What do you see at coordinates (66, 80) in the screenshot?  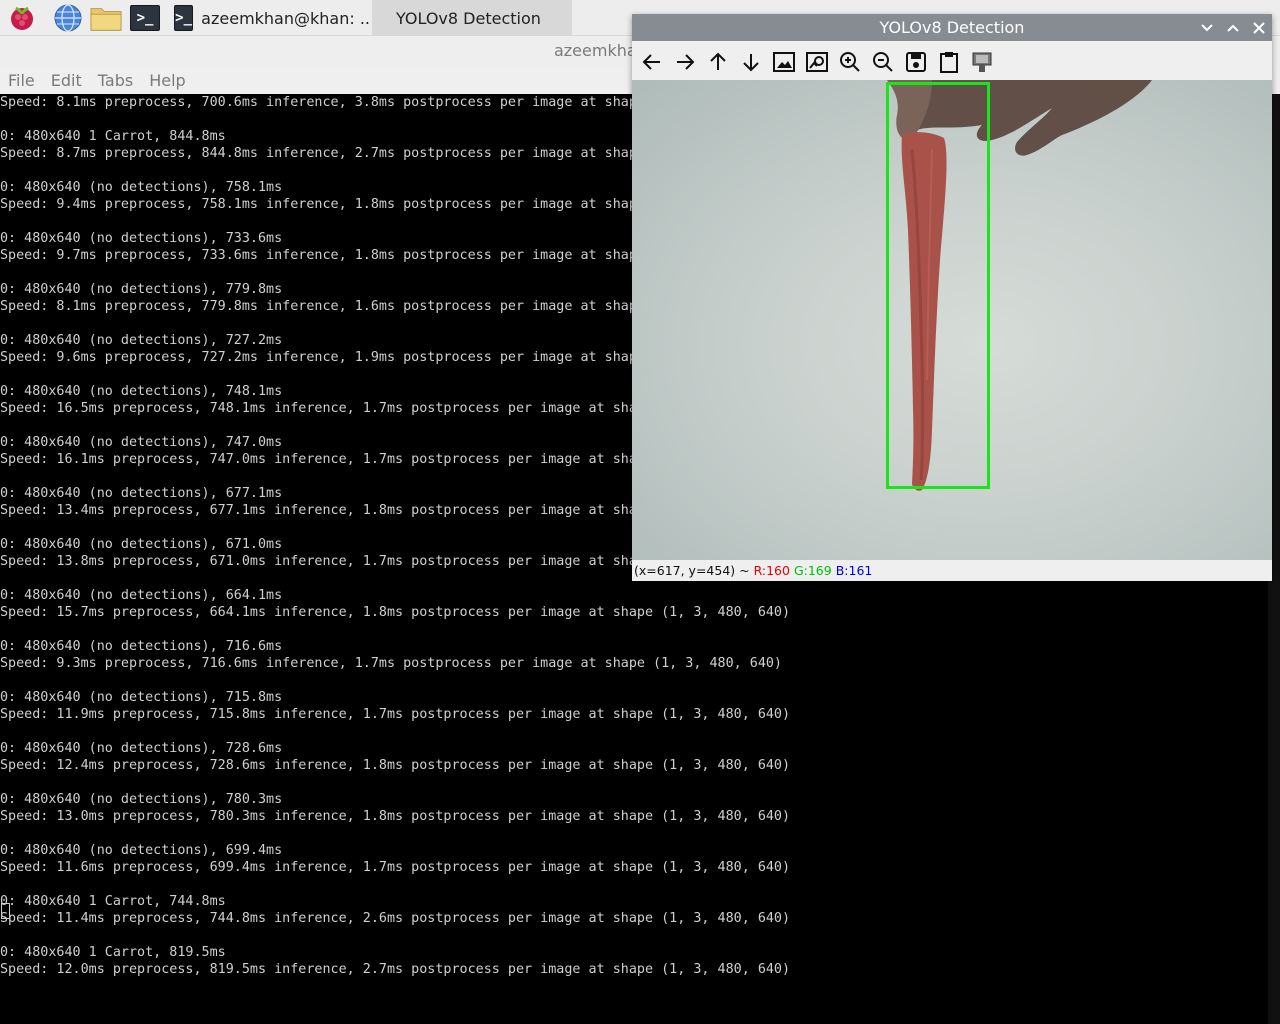 I see `menu-edit: Edit` at bounding box center [66, 80].